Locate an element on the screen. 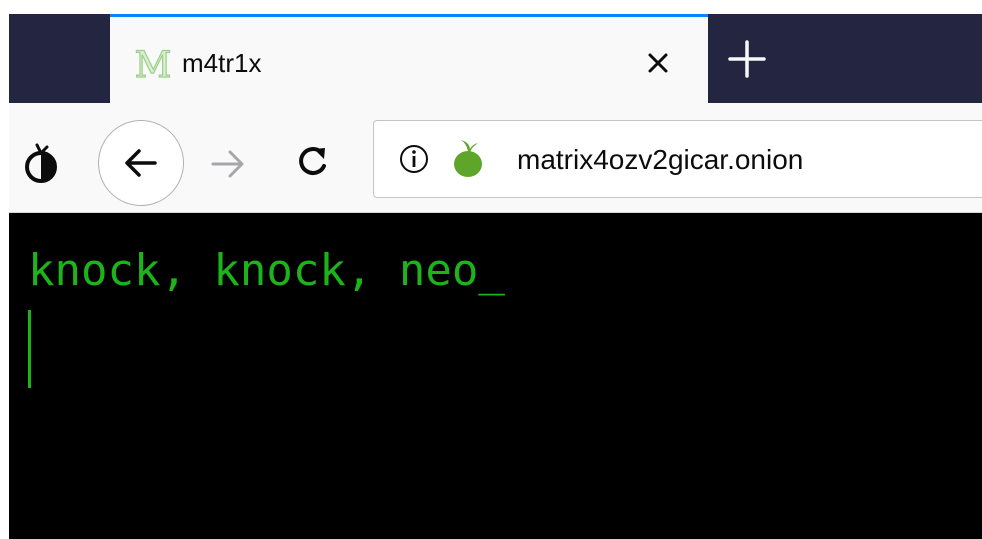 The image size is (982, 539). terminal-line: knock, knock, neo_ is located at coordinates (266, 270).